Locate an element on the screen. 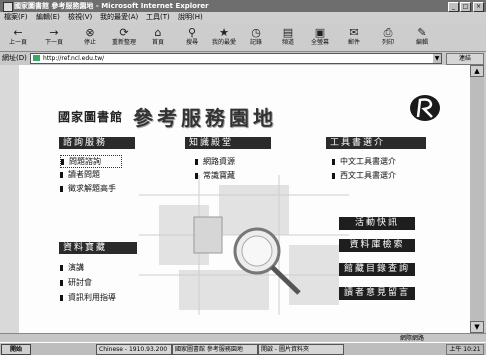 Image resolution: width=486 pixels, height=355 pixels. link-western-reference: 西文工具書選介 is located at coordinates (364, 175).